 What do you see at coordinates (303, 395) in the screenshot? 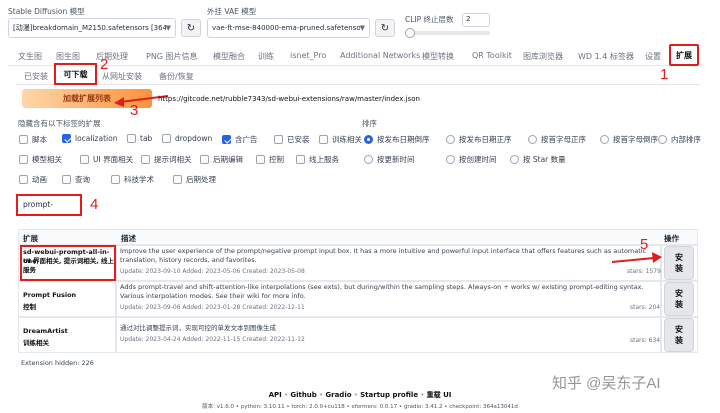
I see `footer-link-github: Github` at bounding box center [303, 395].